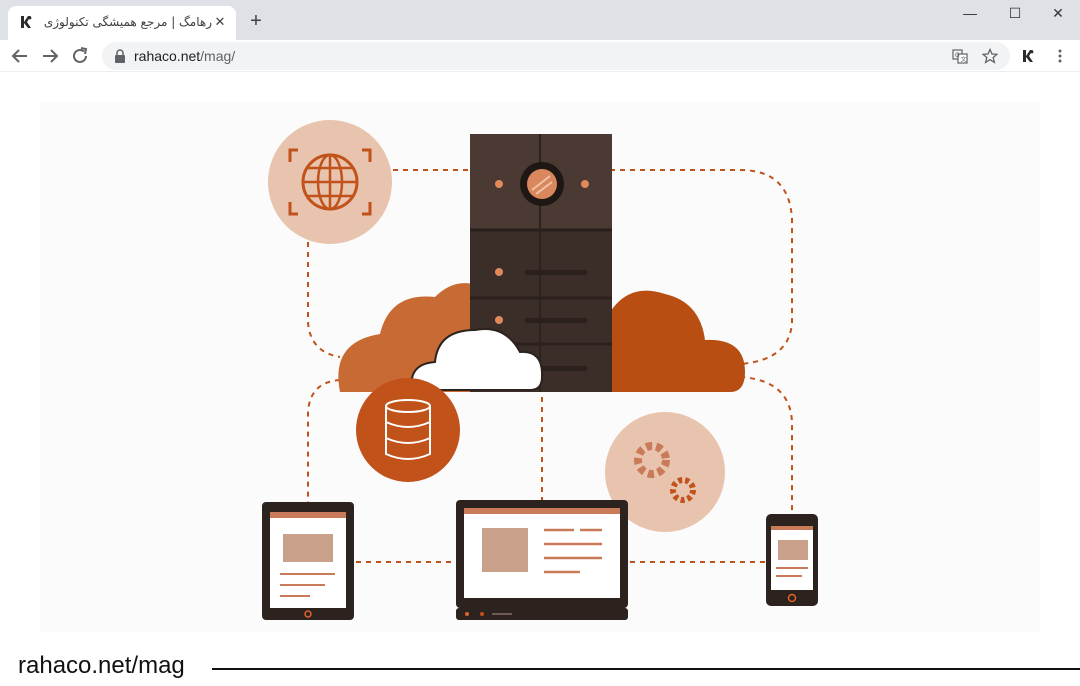  Describe the element at coordinates (792, 560) in the screenshot. I see `phone-icon` at that location.